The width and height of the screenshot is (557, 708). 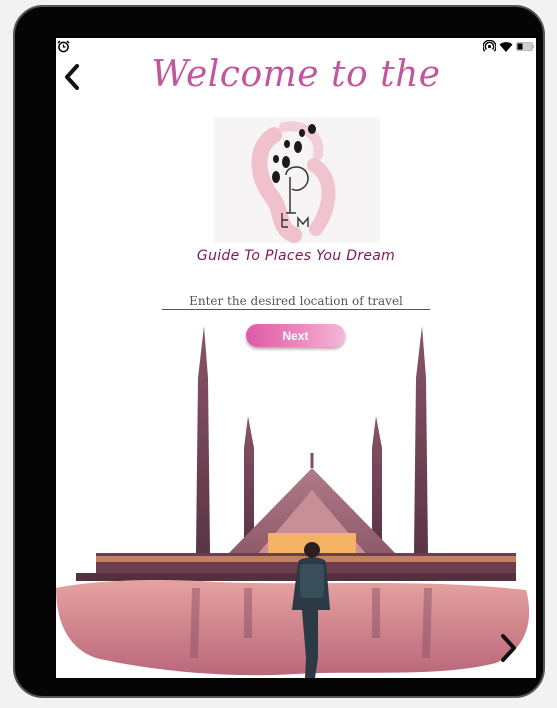 What do you see at coordinates (296, 256) in the screenshot?
I see `app-tagline: Guide To Places You Dream` at bounding box center [296, 256].